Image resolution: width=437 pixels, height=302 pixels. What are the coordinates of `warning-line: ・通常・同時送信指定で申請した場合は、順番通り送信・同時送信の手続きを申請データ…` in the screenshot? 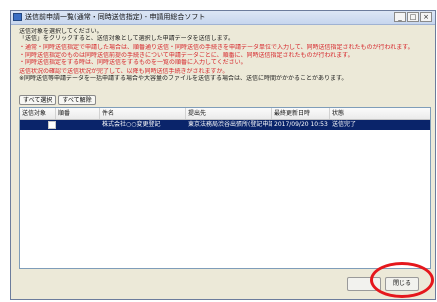 It's located at (216, 48).